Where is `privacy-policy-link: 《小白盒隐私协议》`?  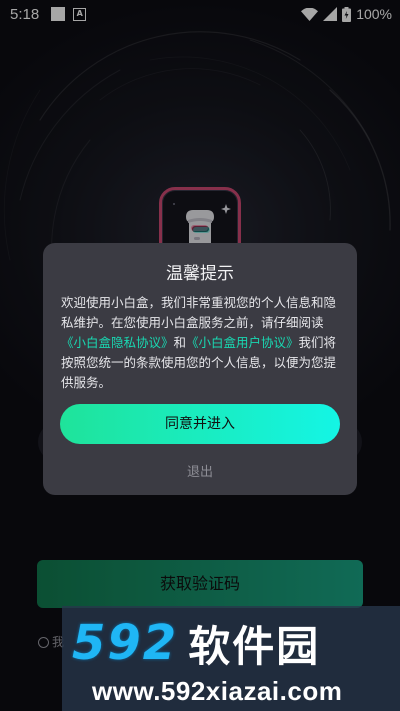 privacy-policy-link: 《小白盒隐私协议》 is located at coordinates (117, 342).